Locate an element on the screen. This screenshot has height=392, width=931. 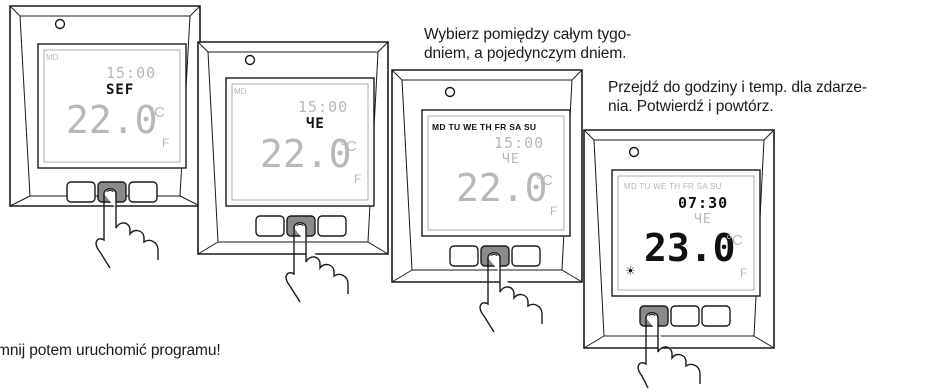
caption-line: dniem, a pojedynczym dniem. is located at coordinates (525, 53).